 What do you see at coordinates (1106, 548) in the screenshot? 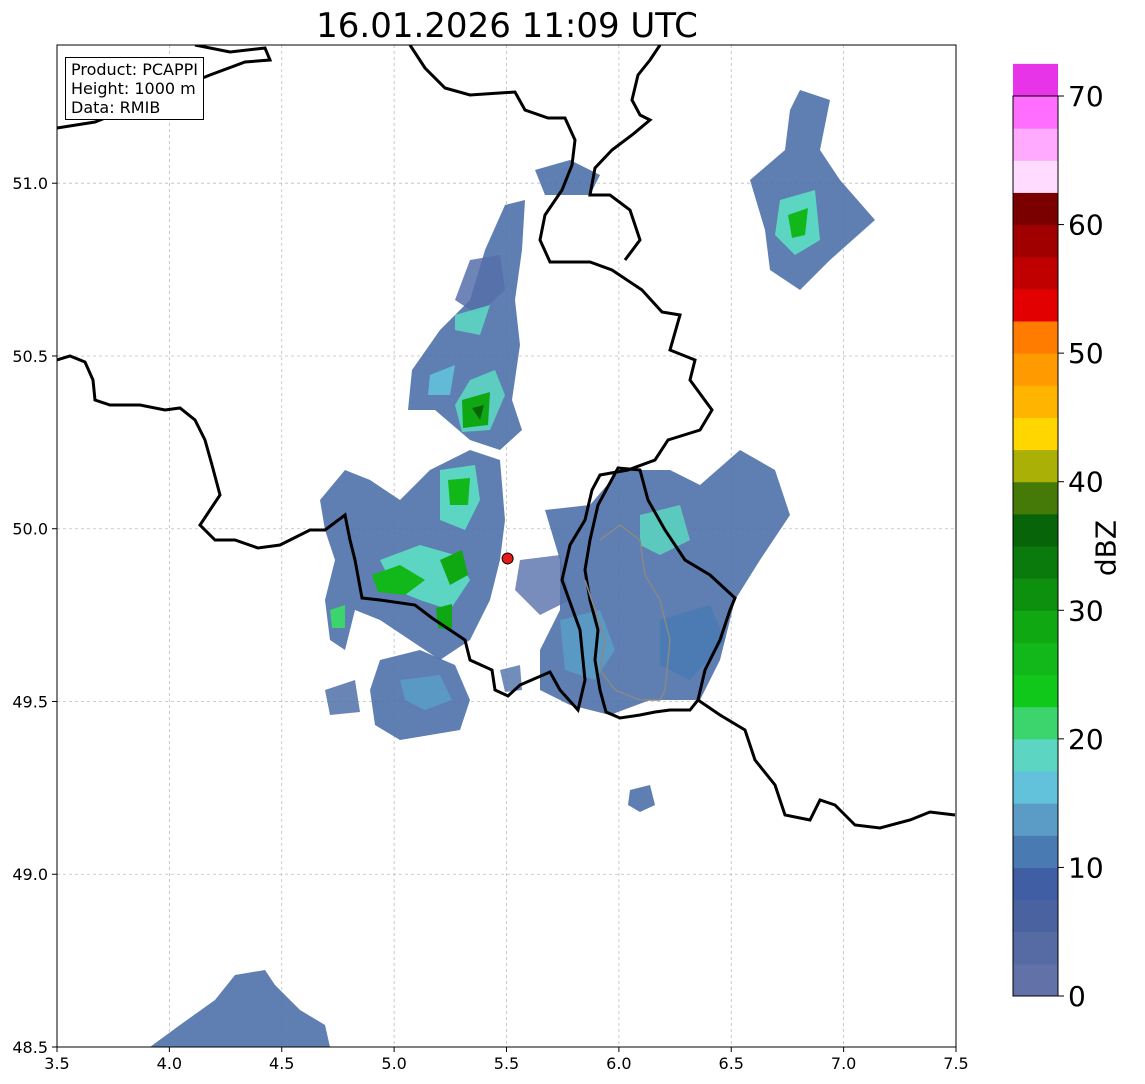
I see `colorbar-label: dBZ` at bounding box center [1106, 548].